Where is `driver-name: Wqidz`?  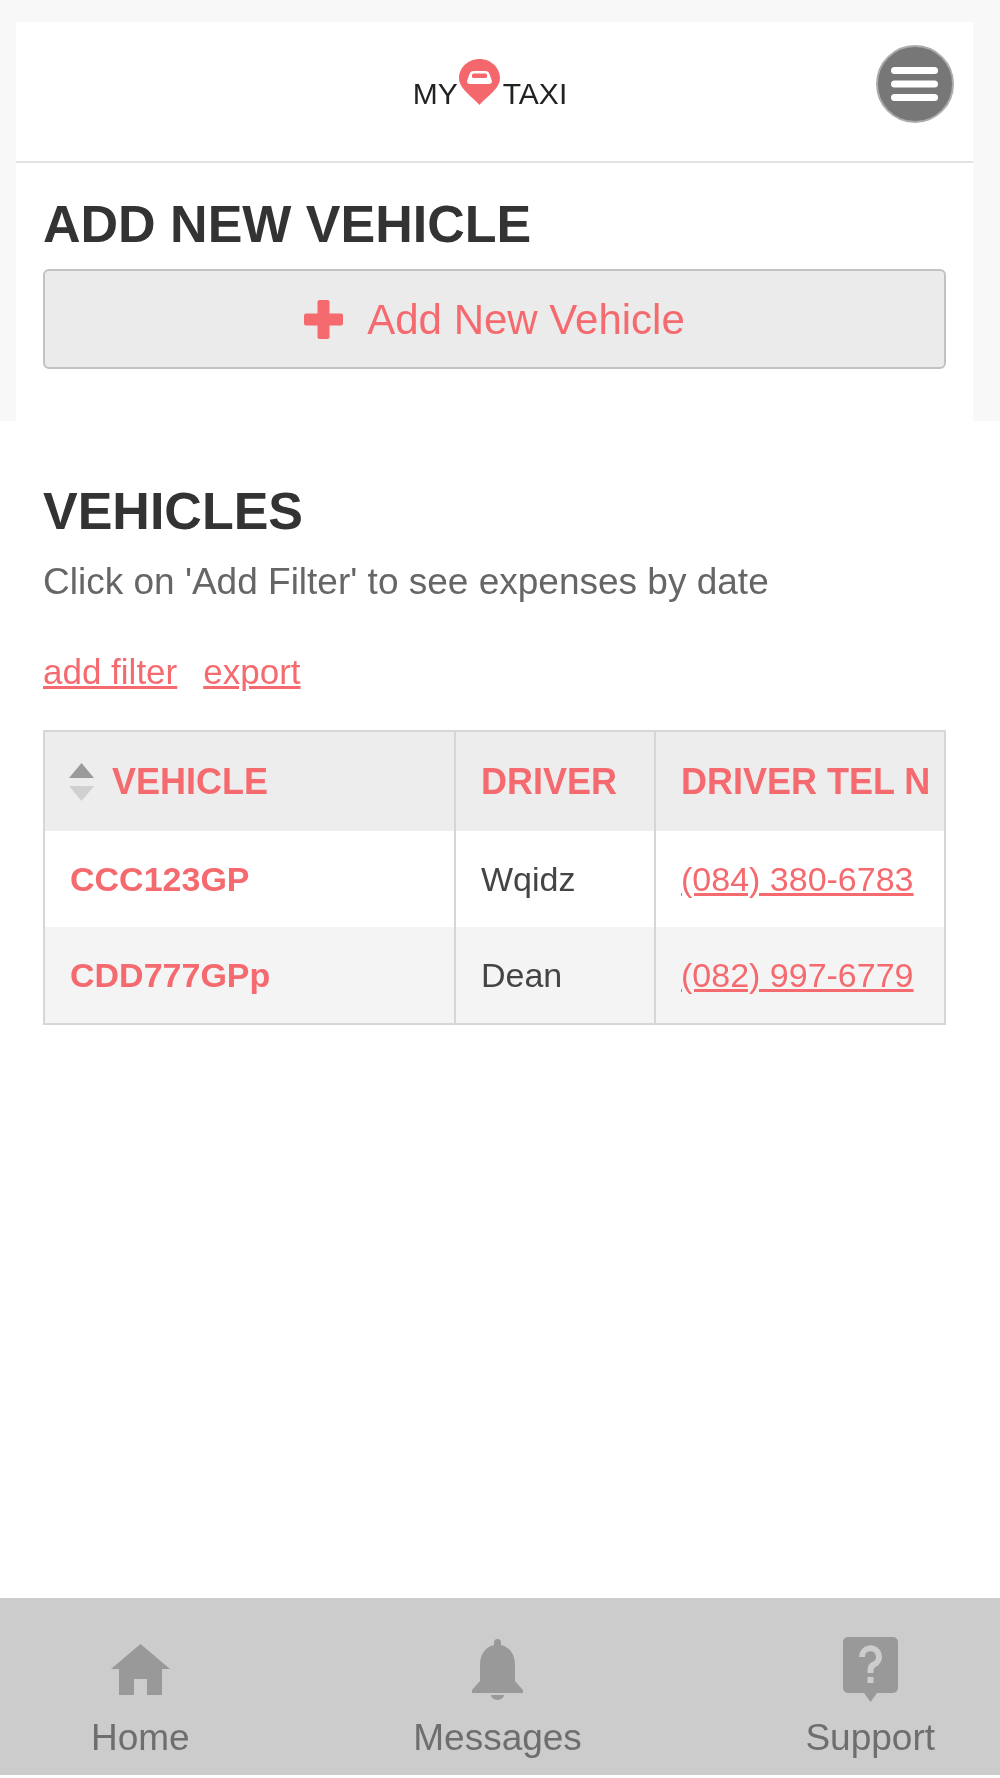
driver-name: Wqidz is located at coordinates (528, 879).